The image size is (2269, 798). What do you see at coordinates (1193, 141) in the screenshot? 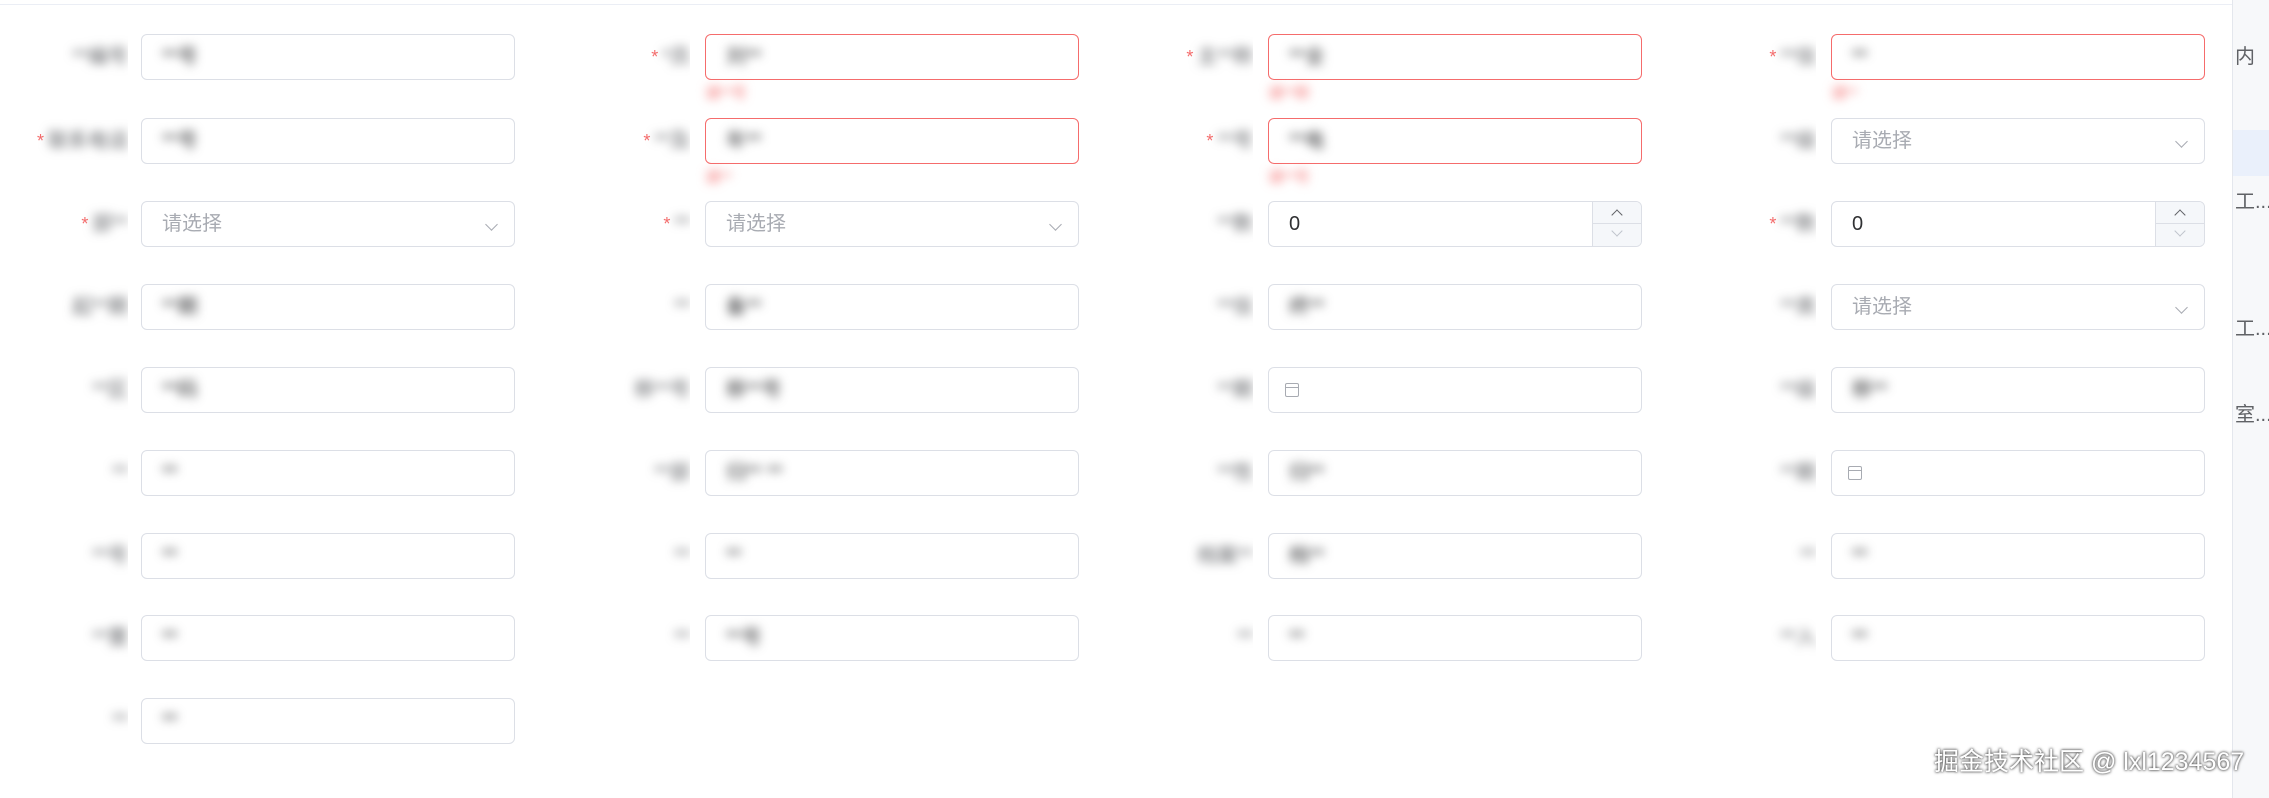
I see `field-label: * **号` at bounding box center [1193, 141].